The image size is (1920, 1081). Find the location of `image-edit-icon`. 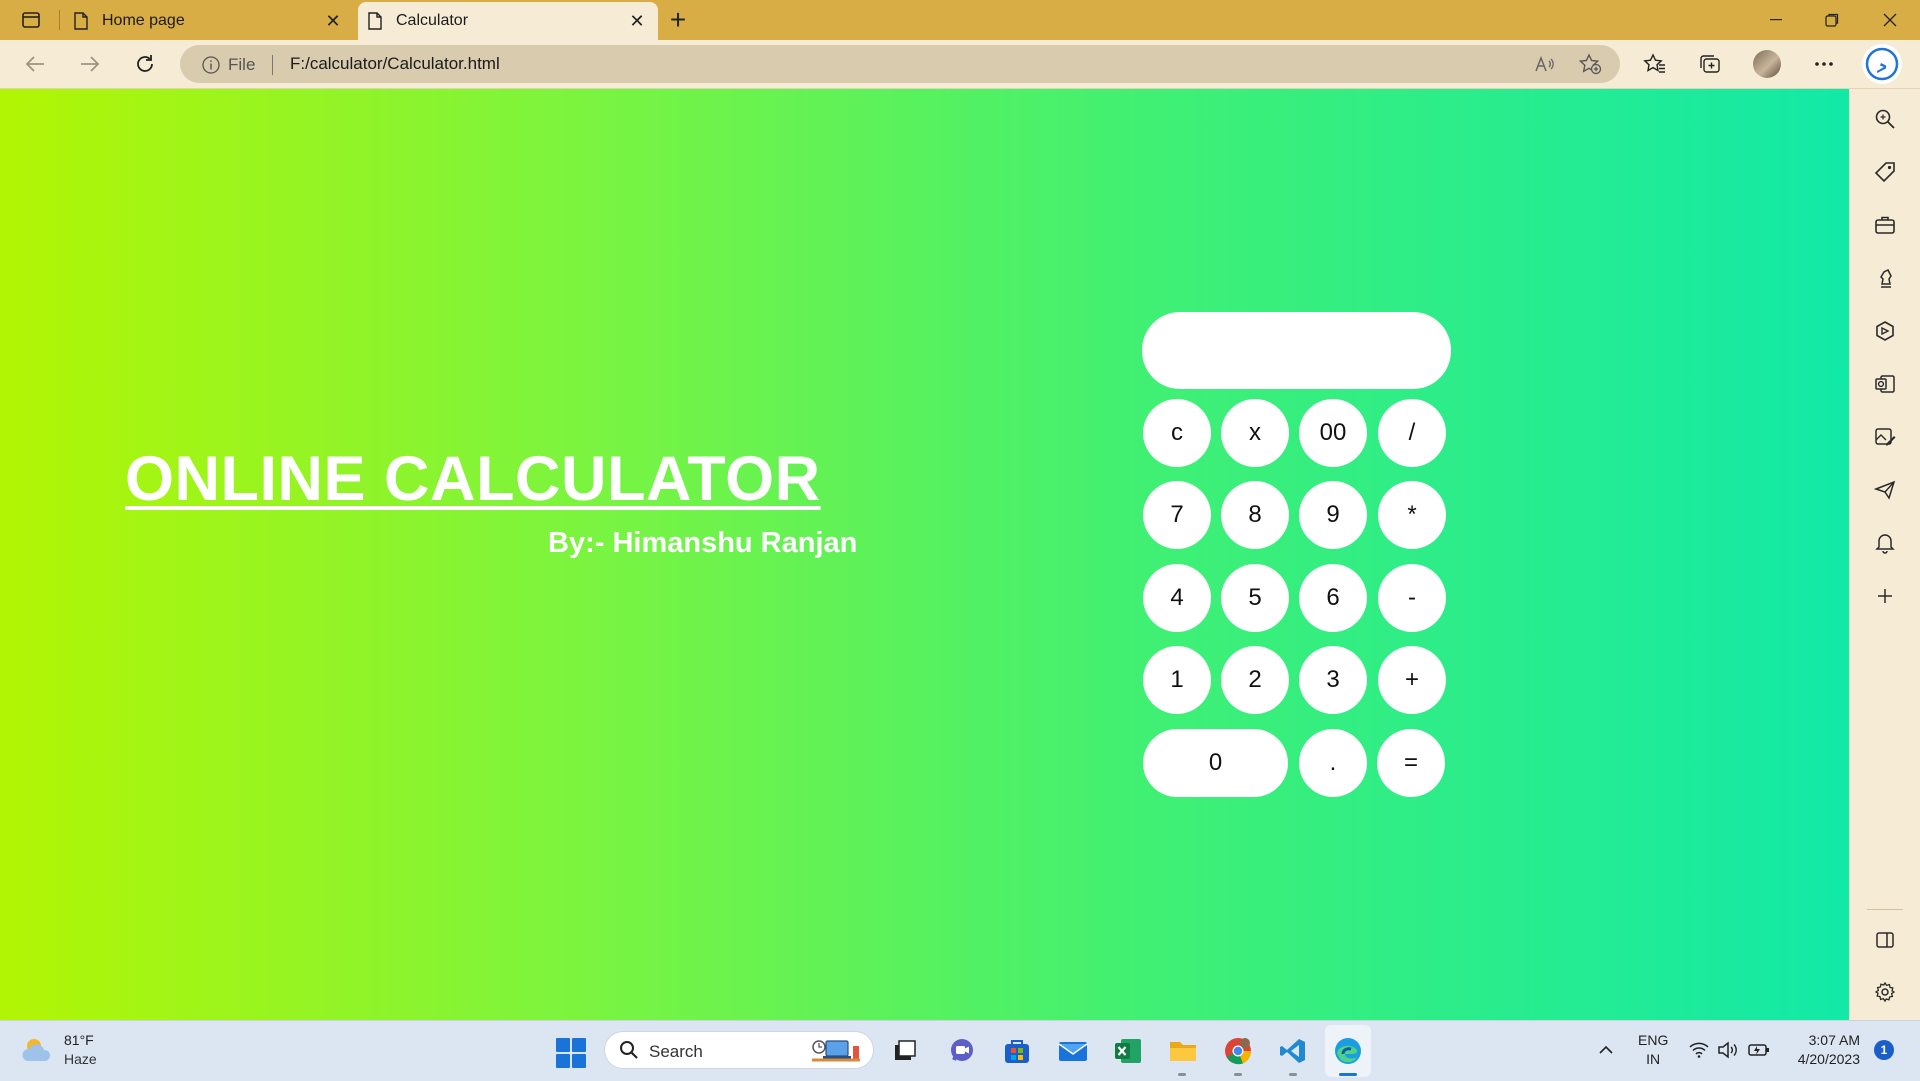

image-edit-icon is located at coordinates (1885, 437).